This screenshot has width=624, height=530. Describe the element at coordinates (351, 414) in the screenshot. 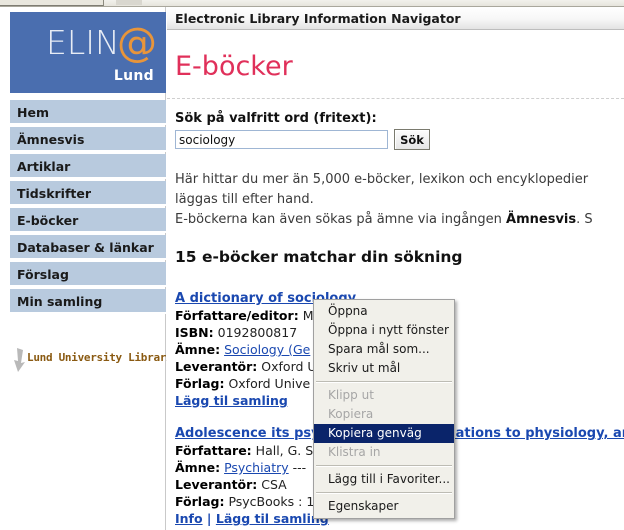

I see `context-menu-item-kopiera: Kopiera` at that location.